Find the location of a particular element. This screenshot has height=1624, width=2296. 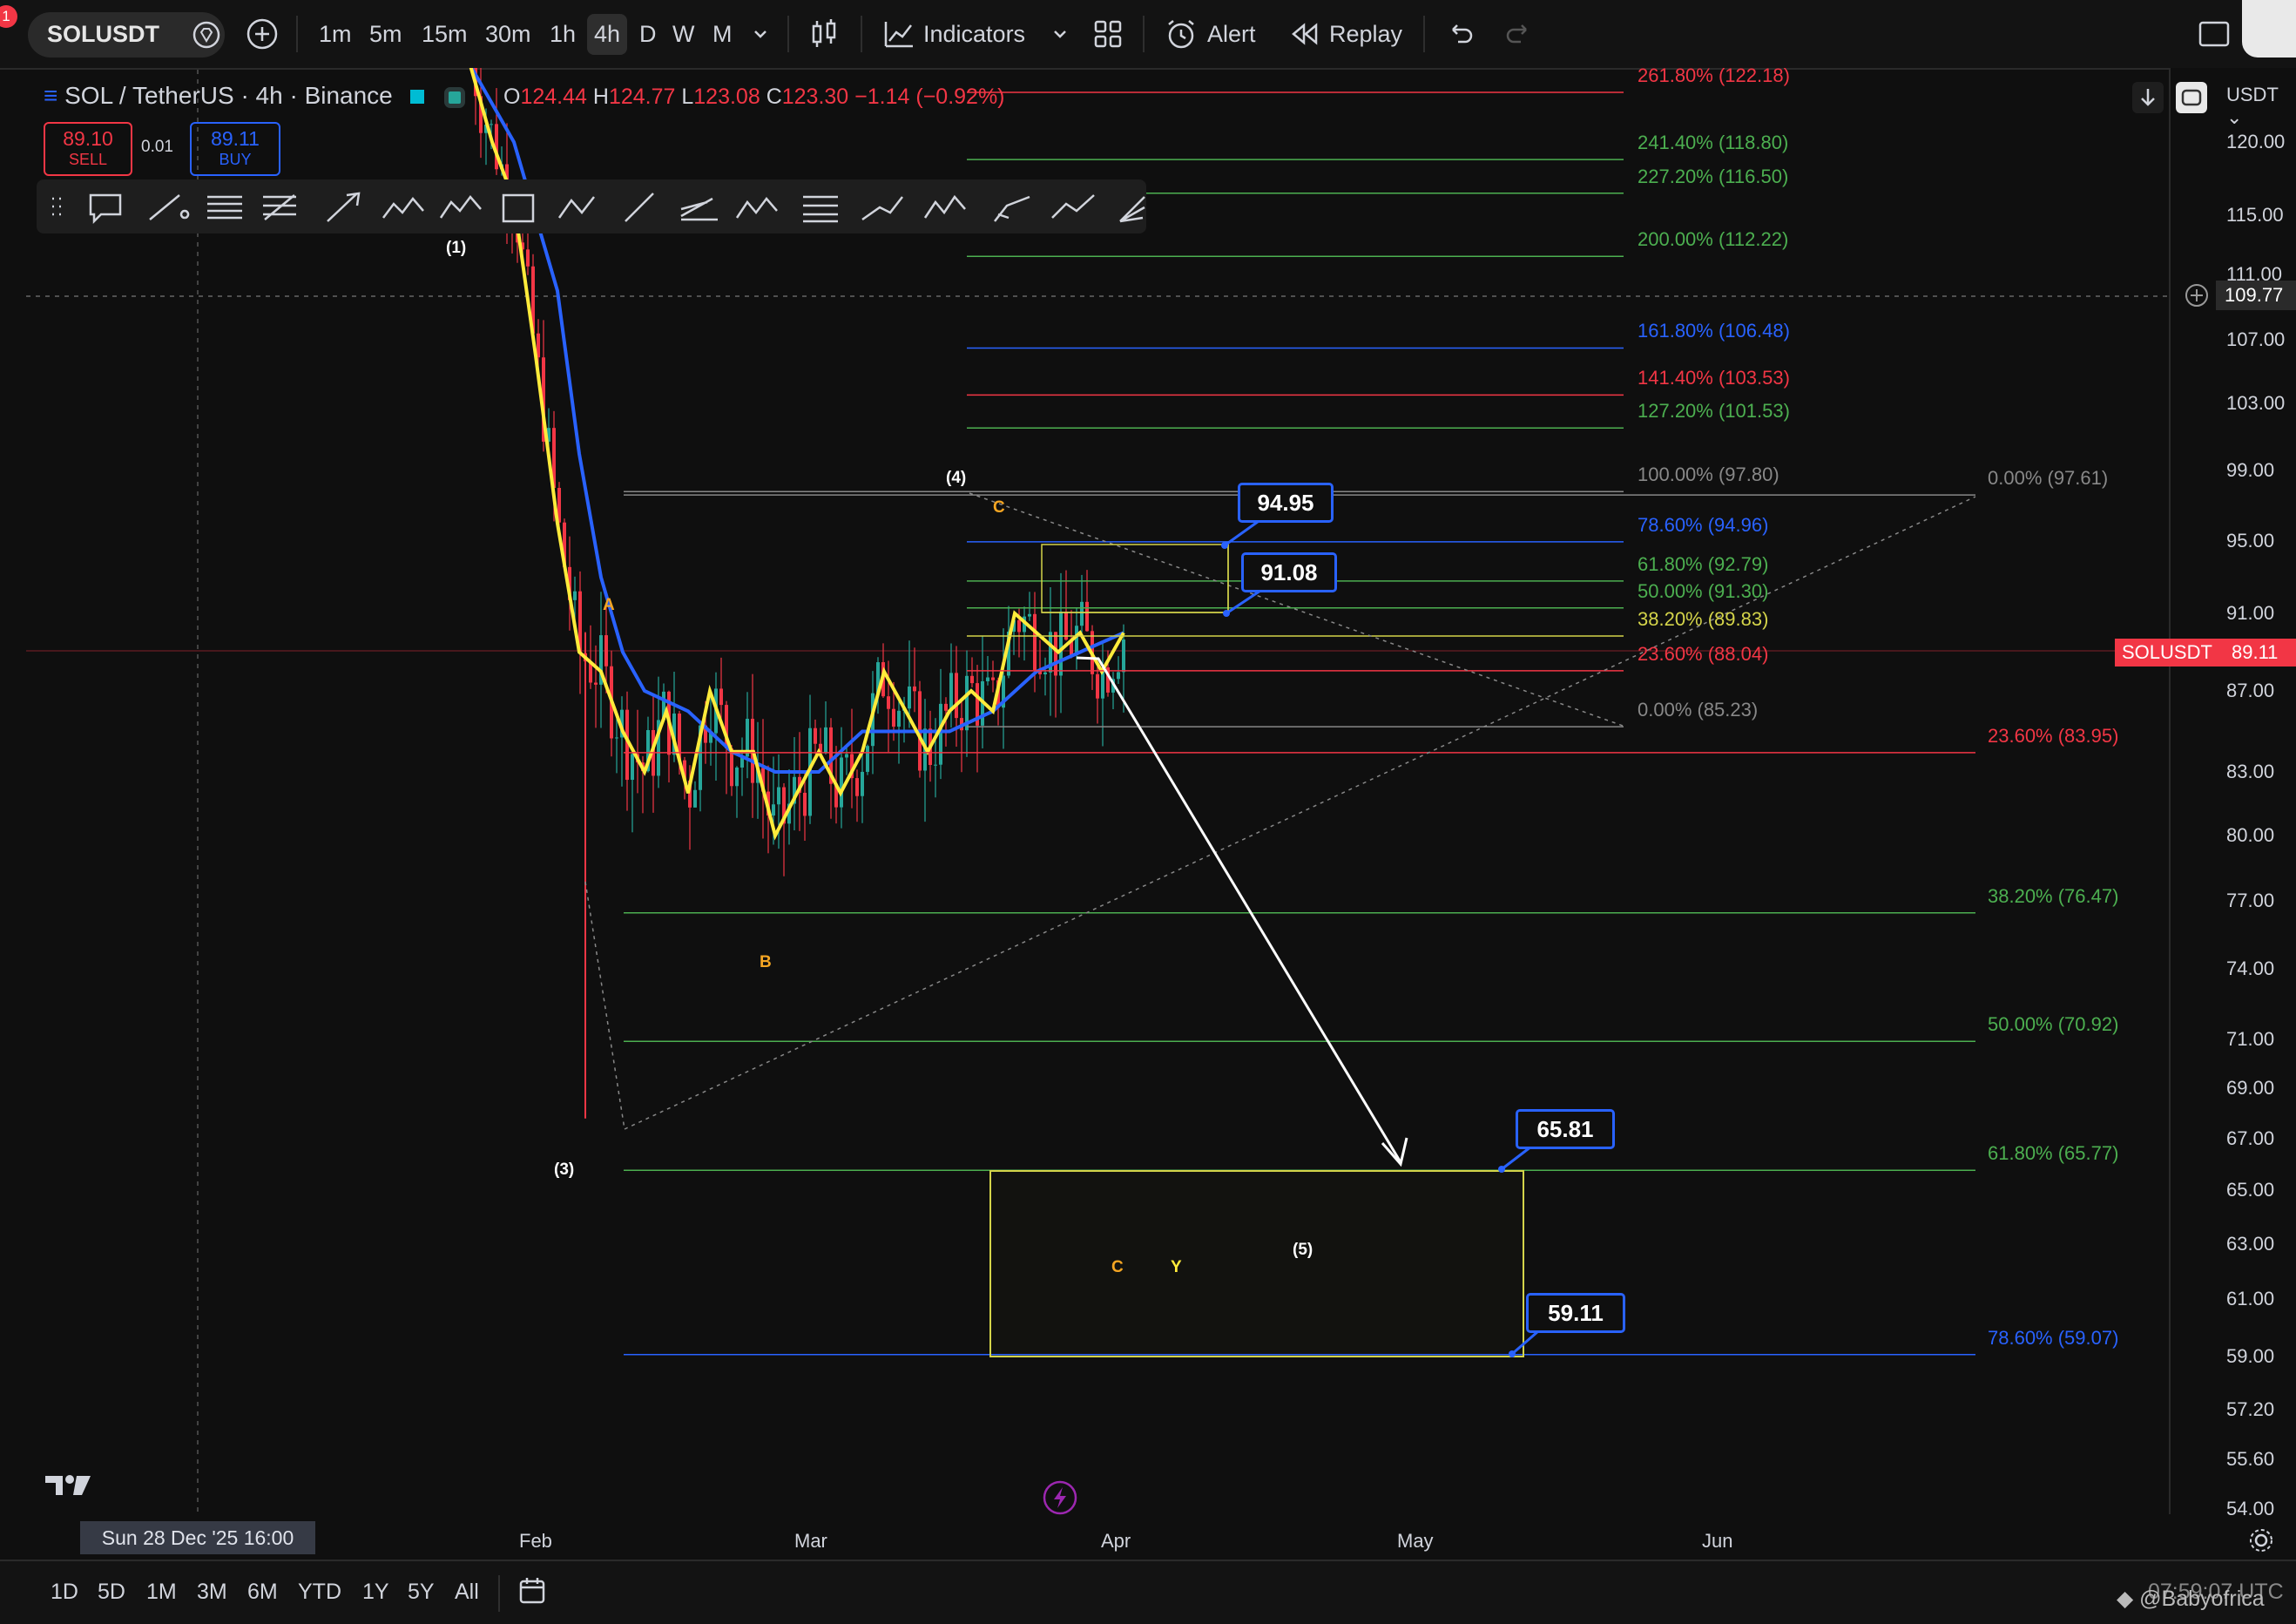

sync-icon is located at coordinates (2191, 97).